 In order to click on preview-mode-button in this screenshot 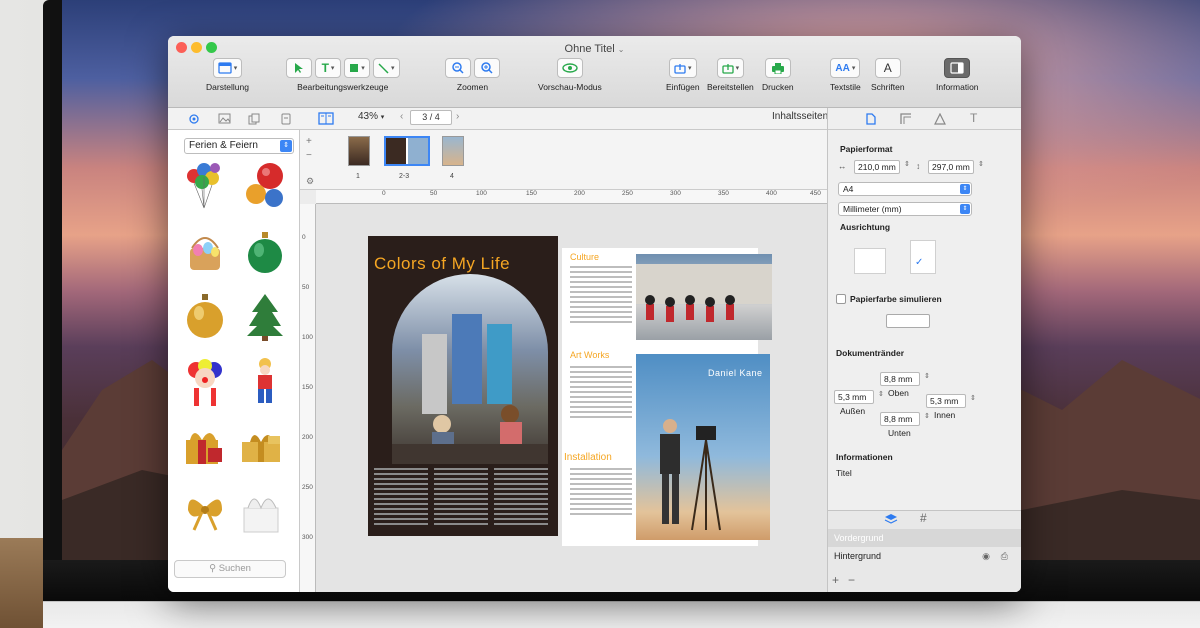, I will do `click(569, 68)`.